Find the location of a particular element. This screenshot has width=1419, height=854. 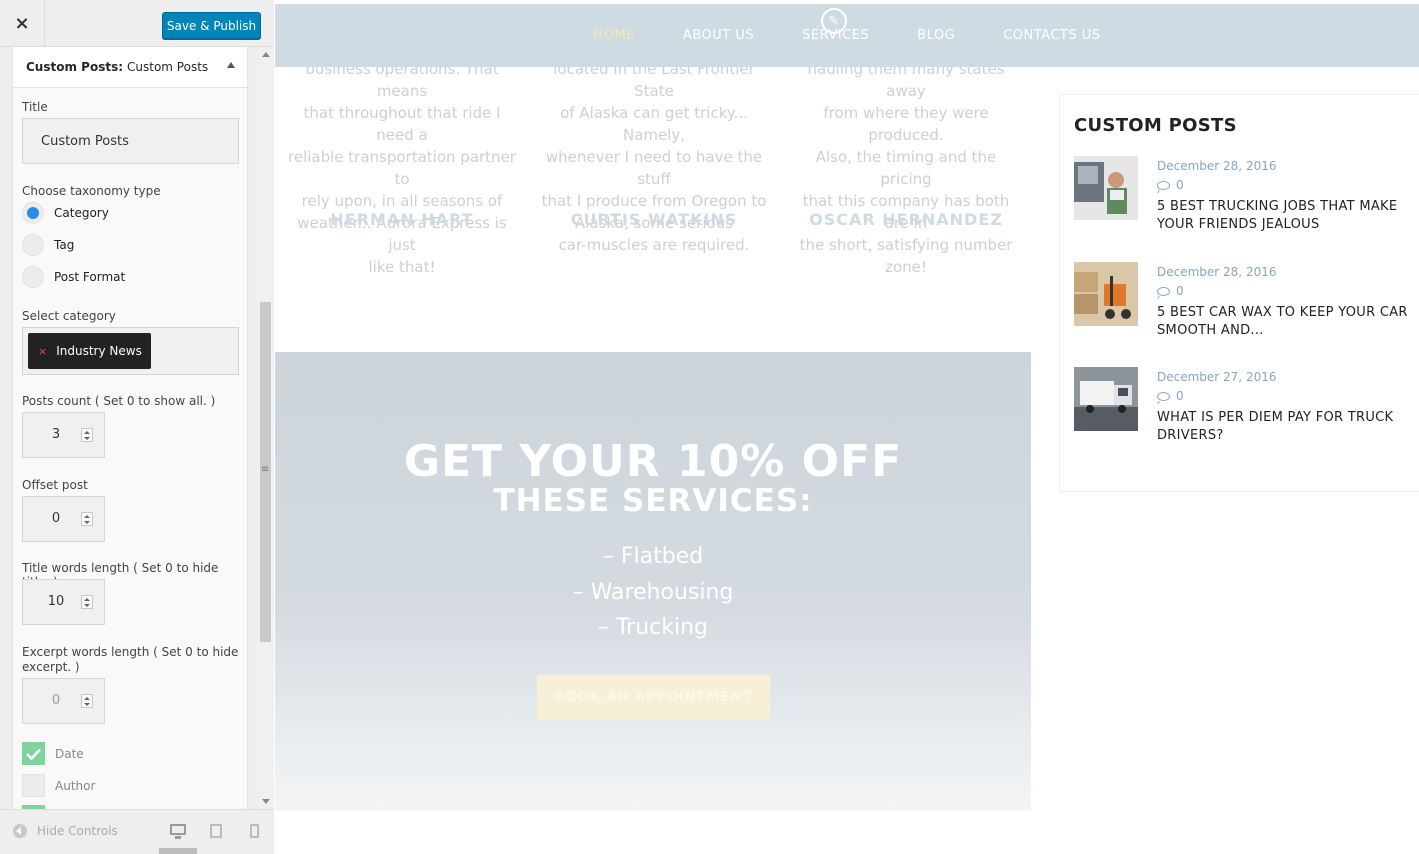

nav-home: HOME is located at coordinates (613, 35).